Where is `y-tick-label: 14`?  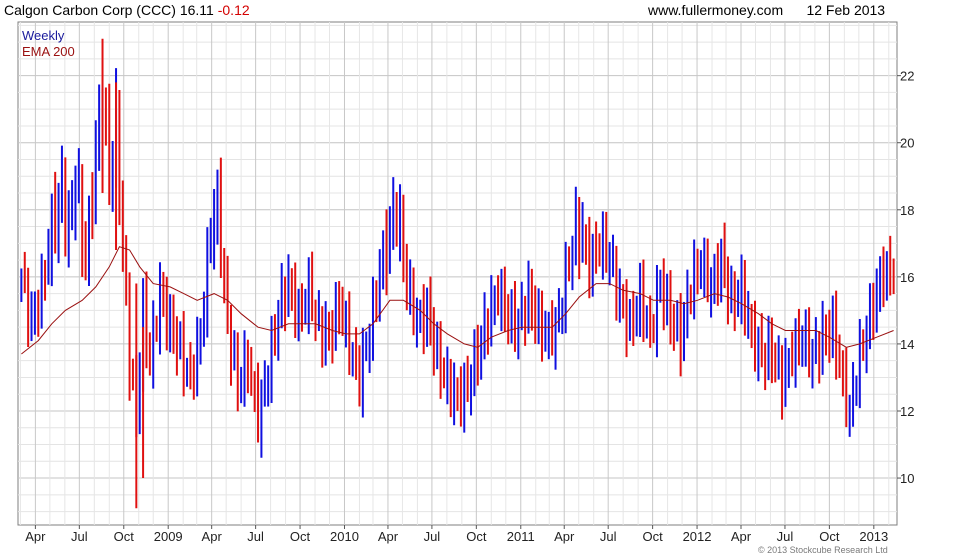 y-tick-label: 14 is located at coordinates (907, 344).